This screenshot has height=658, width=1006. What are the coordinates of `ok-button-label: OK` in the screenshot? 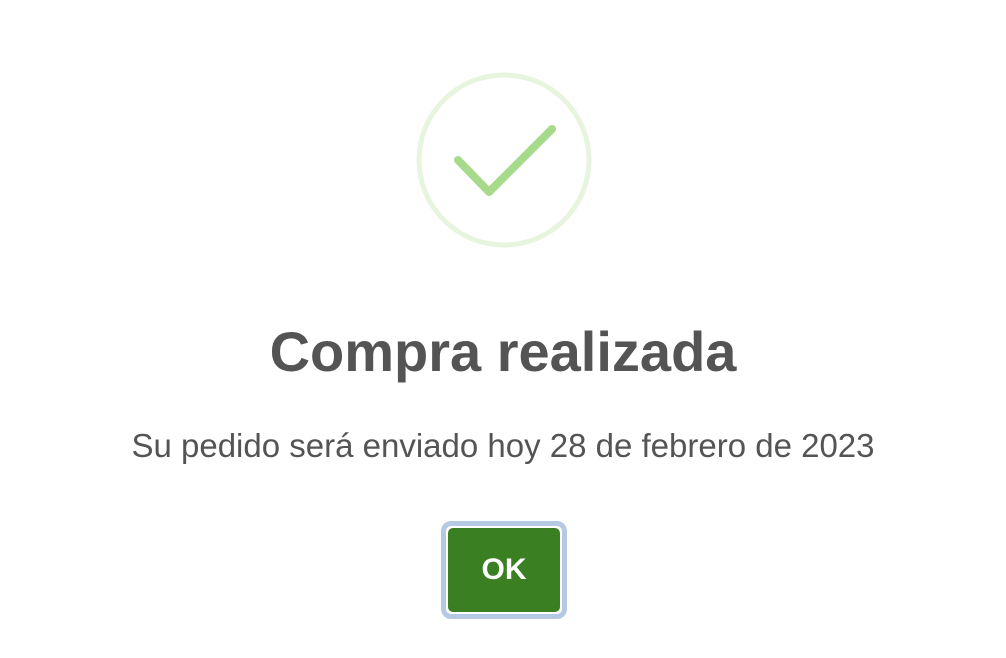 It's located at (504, 570).